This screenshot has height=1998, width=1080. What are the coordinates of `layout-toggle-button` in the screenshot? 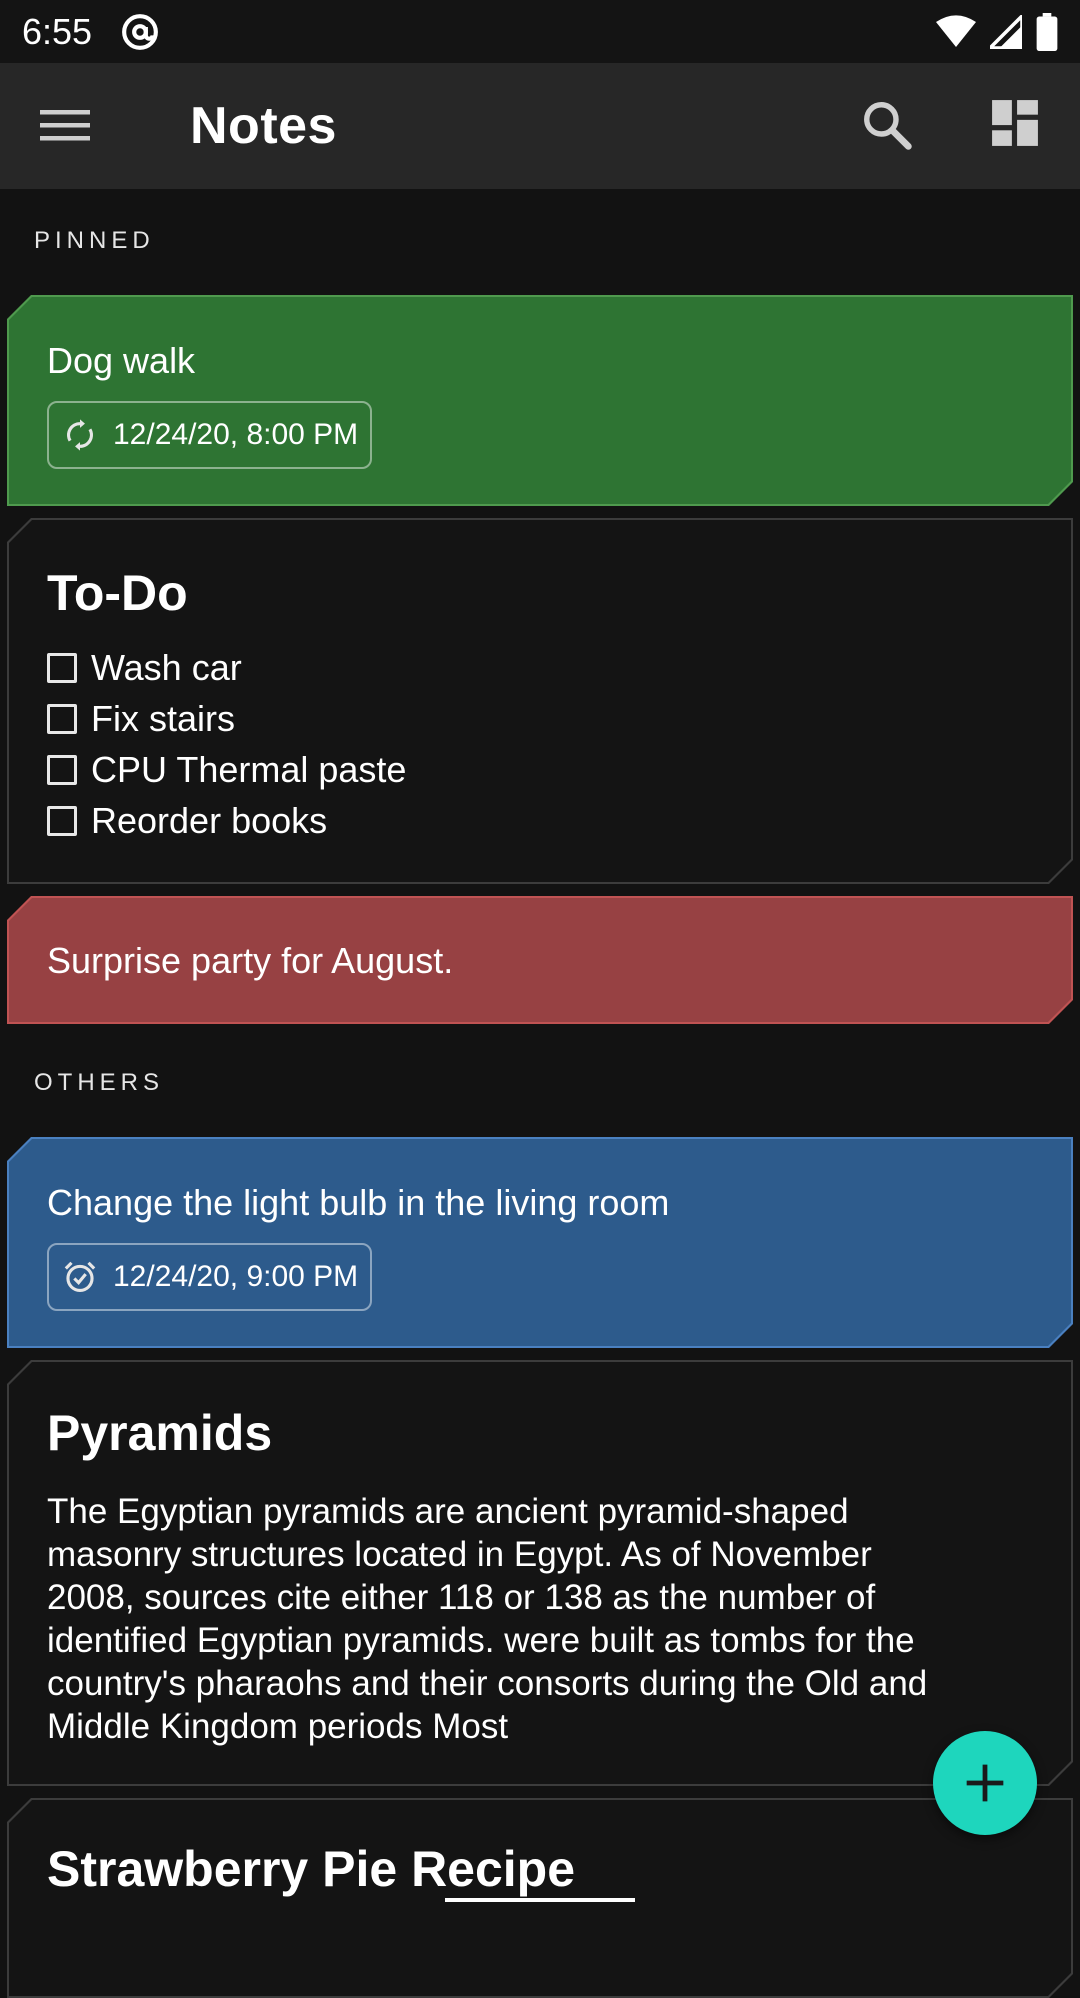 It's located at (1016, 124).